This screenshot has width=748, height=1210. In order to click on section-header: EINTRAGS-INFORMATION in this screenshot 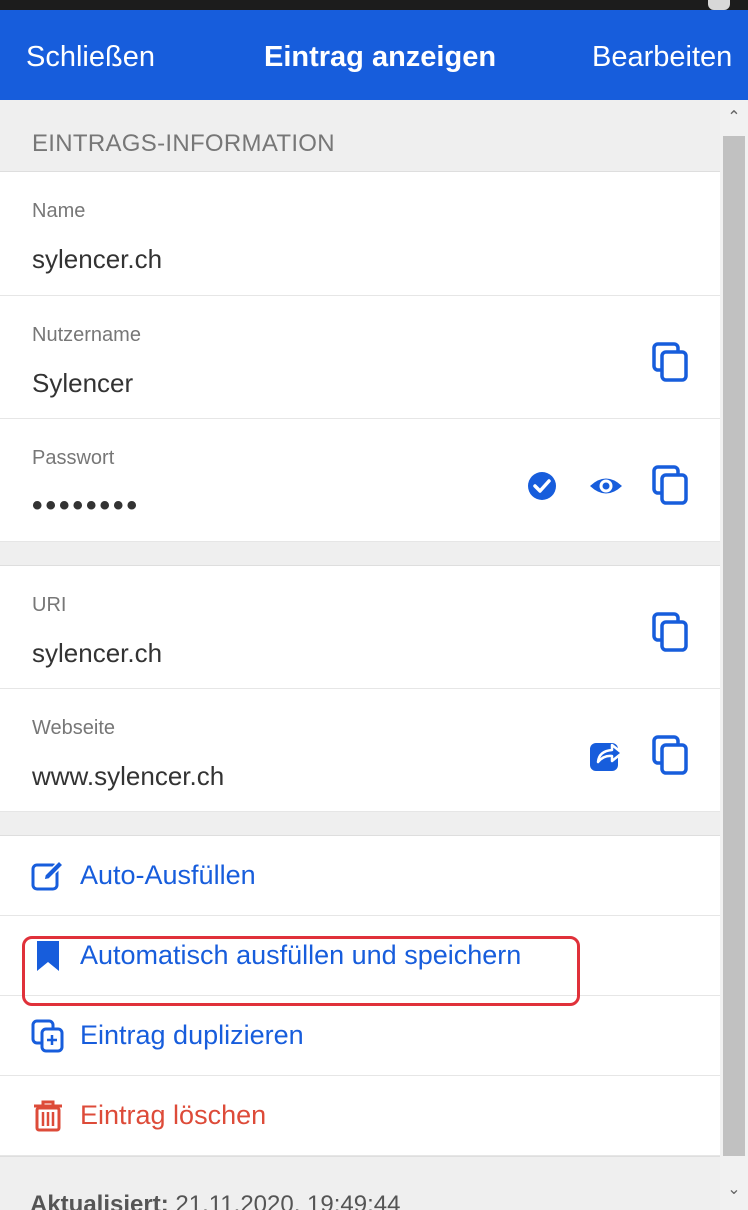, I will do `click(360, 136)`.